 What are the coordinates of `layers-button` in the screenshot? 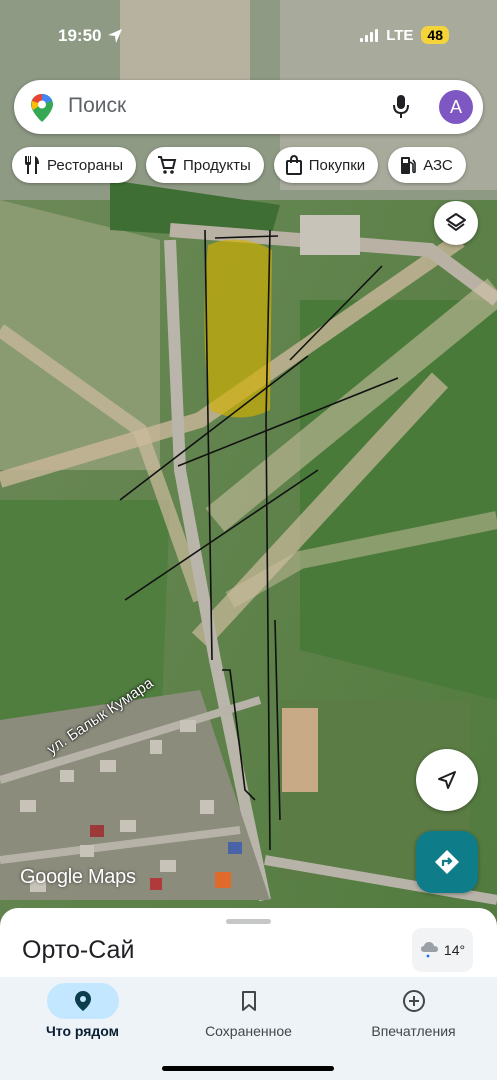 It's located at (456, 223).